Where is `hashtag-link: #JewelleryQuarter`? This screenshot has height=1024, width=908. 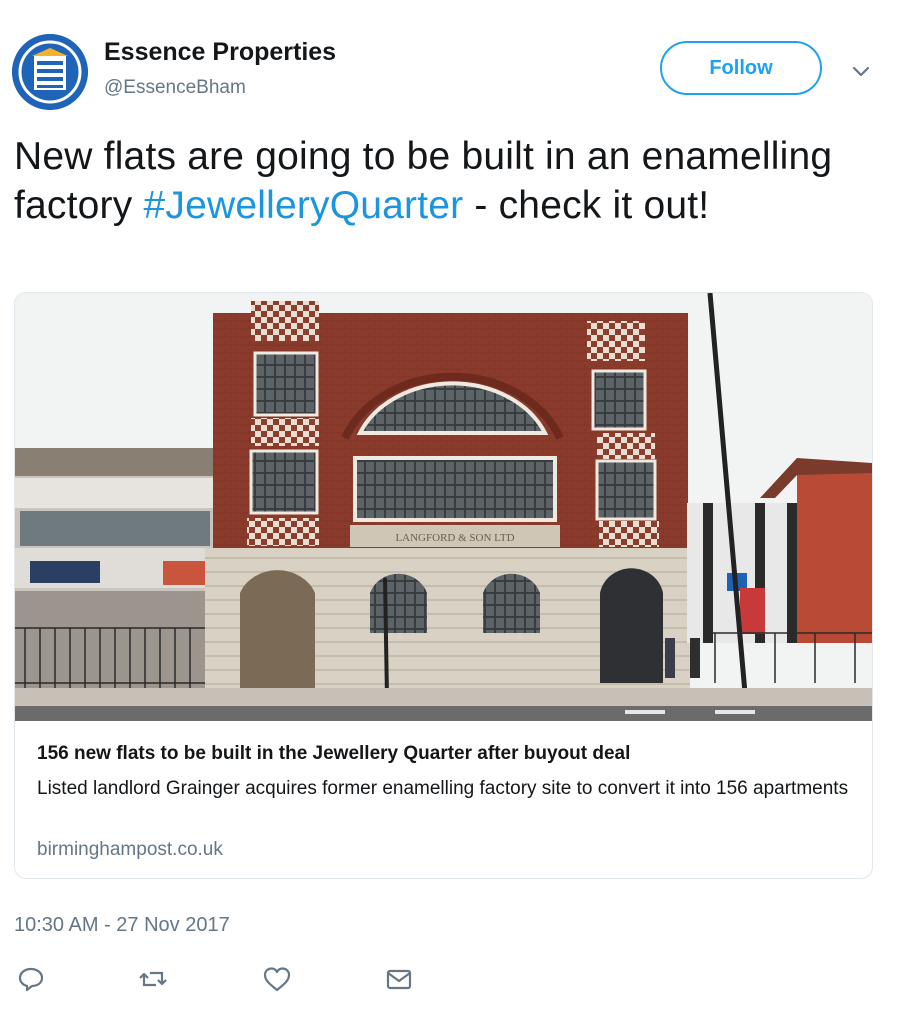 hashtag-link: #JewelleryQuarter is located at coordinates (303, 205).